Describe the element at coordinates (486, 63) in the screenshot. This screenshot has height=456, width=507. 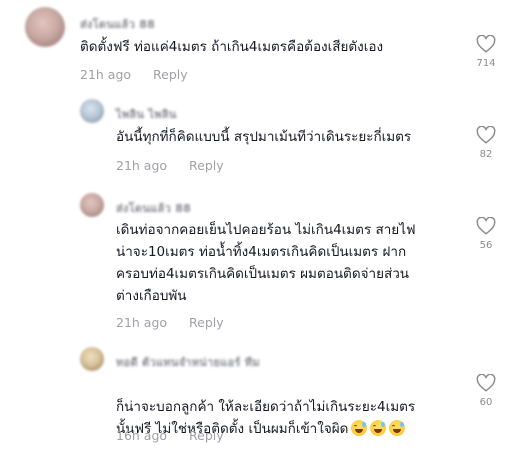
I see `like-count: 714` at that location.